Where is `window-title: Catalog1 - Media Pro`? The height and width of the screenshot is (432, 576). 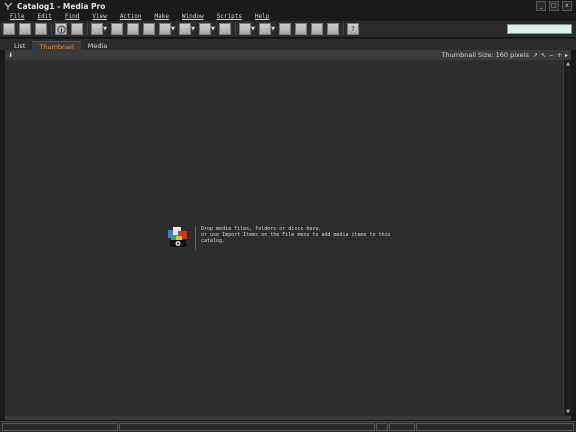 window-title: Catalog1 - Media Pro is located at coordinates (61, 6).